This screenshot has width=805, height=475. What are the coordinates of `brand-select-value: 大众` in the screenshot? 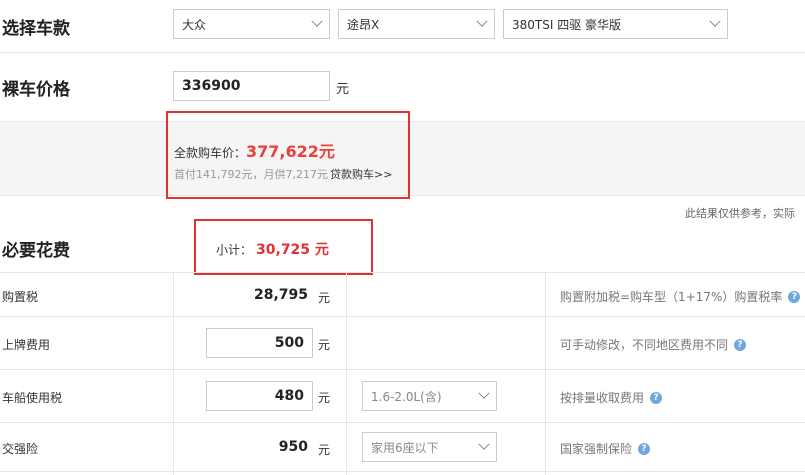 It's located at (194, 24).